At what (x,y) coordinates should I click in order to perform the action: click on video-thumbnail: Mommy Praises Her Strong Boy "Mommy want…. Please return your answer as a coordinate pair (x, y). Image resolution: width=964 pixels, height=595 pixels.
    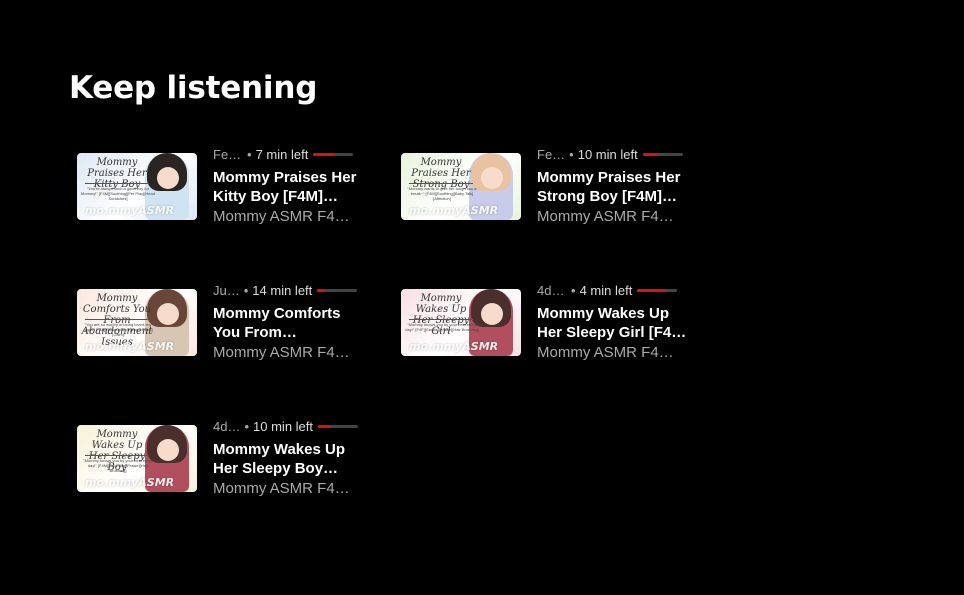
    Looking at the image, I should click on (461, 186).